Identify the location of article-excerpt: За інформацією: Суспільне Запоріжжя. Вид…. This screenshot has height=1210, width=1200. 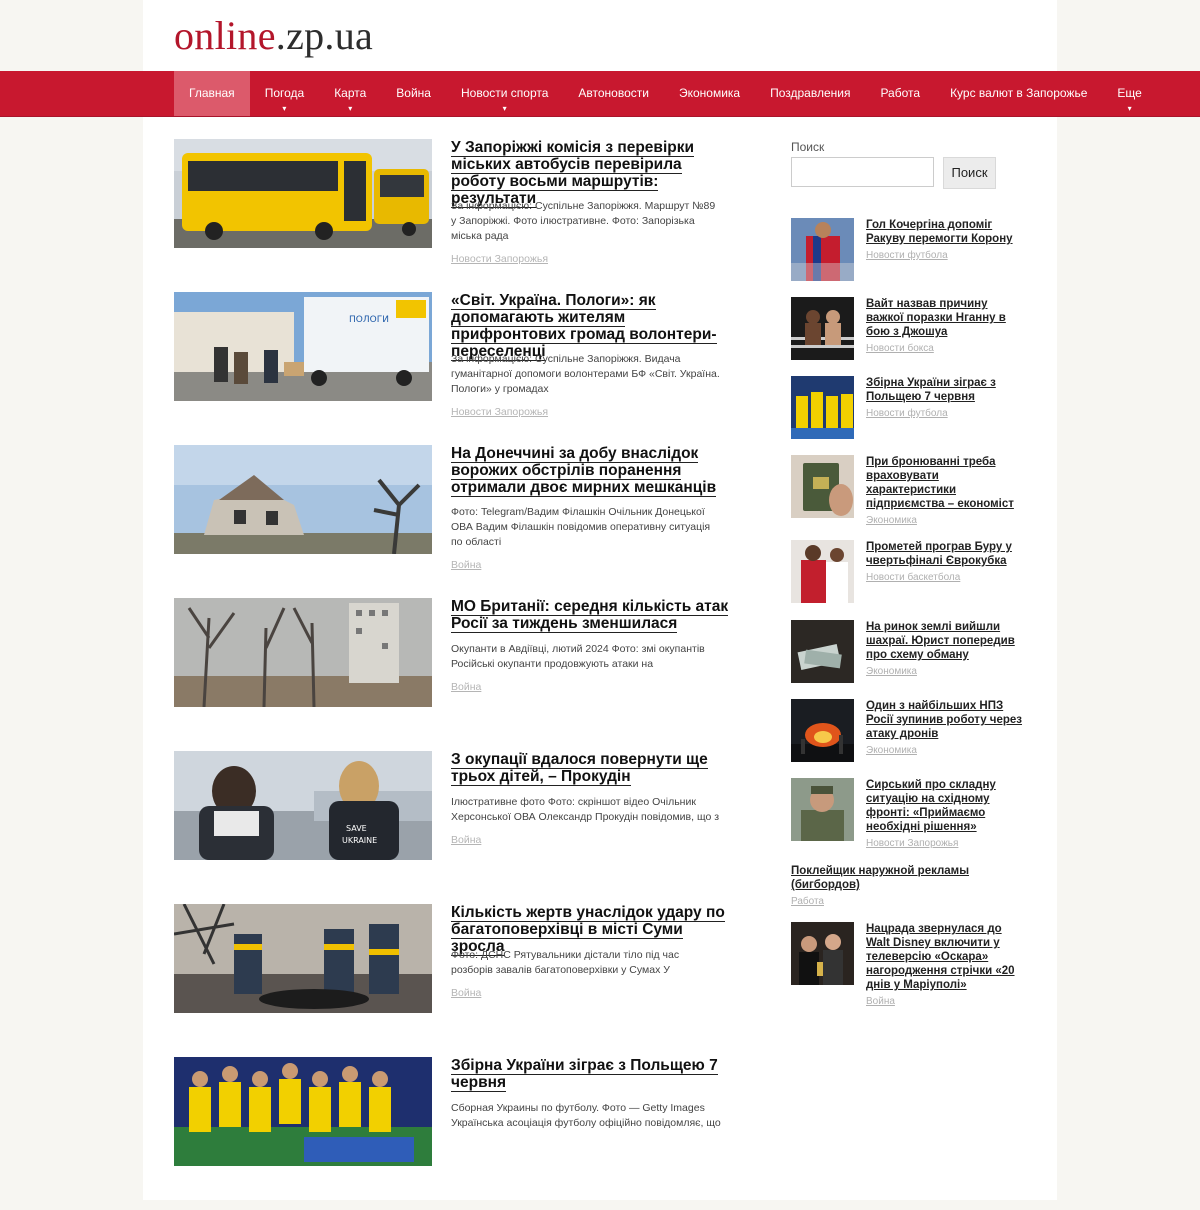
(585, 374).